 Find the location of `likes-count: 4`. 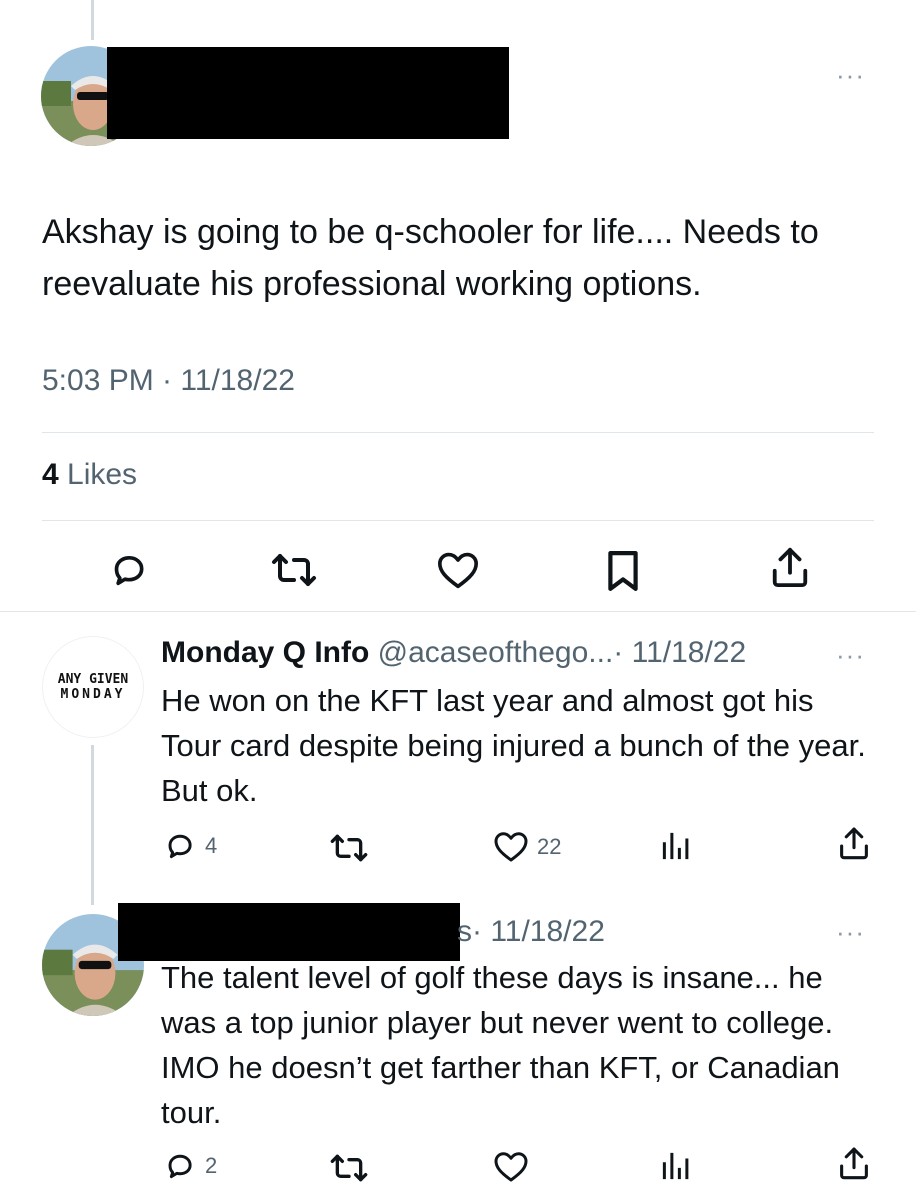

likes-count: 4 is located at coordinates (50, 474).